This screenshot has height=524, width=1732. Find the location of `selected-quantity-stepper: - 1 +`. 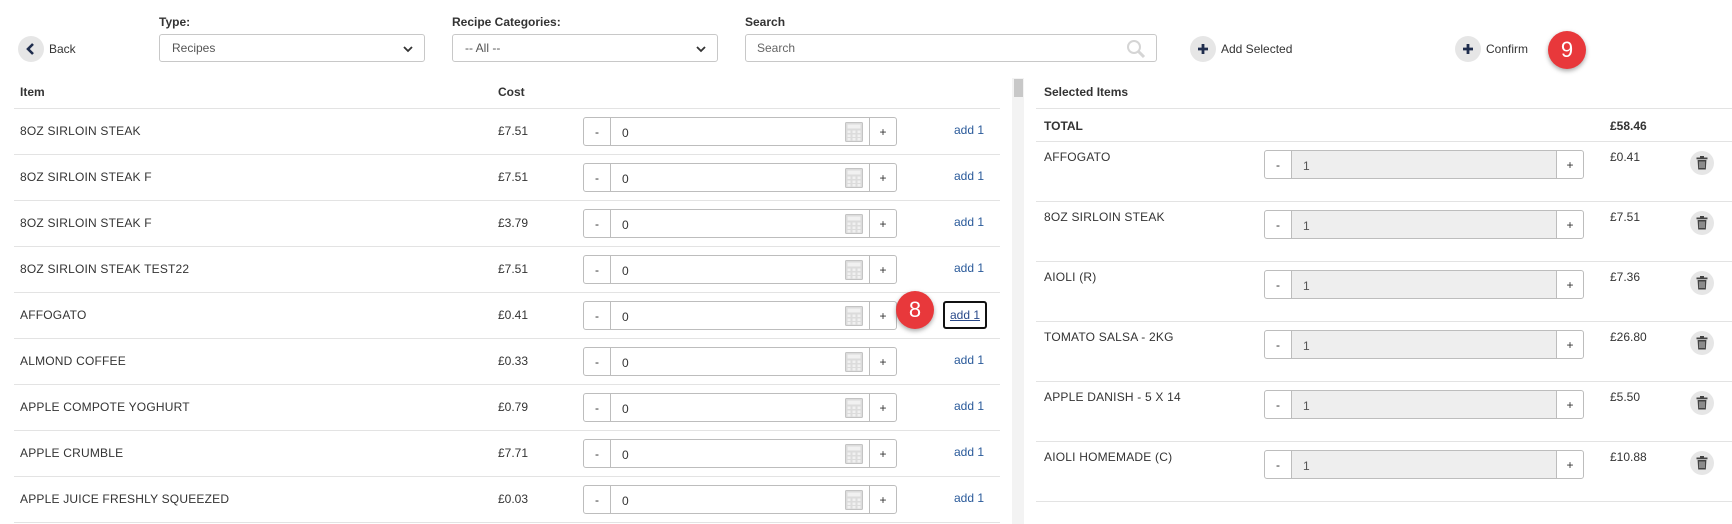

selected-quantity-stepper: - 1 + is located at coordinates (1424, 344).